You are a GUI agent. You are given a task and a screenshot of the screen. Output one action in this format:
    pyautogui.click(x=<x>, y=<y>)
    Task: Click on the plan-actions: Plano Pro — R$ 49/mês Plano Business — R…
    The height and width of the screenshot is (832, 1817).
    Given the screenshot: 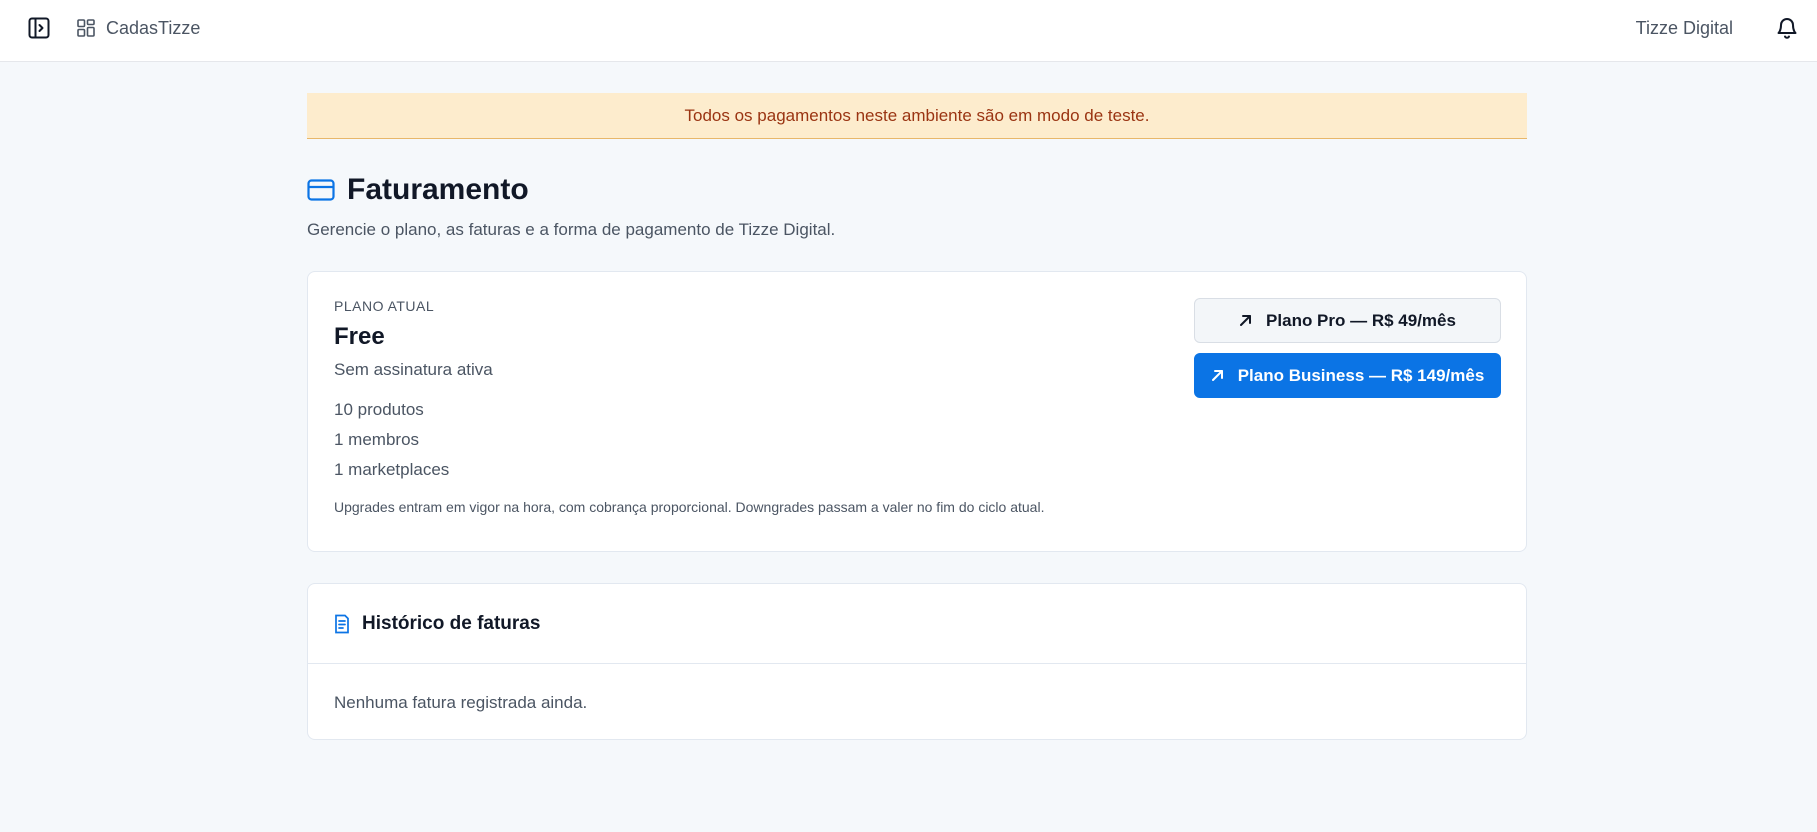 What is the action you would take?
    pyautogui.click(x=1347, y=348)
    